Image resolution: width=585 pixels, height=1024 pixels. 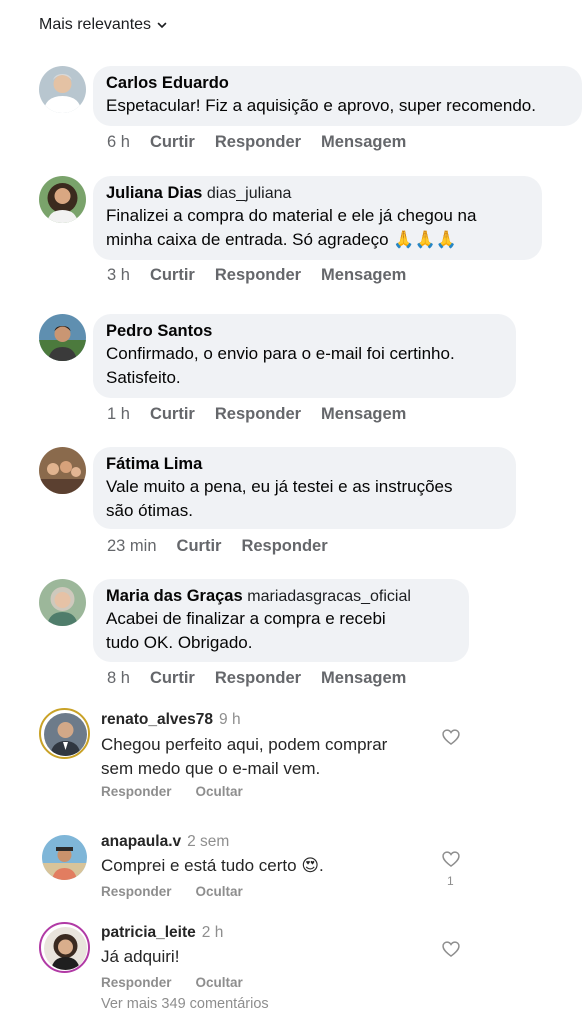 I want to click on comment-text: tudo OK. Obrigado., so click(x=179, y=642).